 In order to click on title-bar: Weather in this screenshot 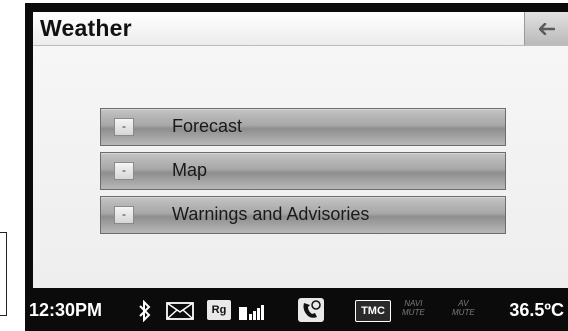, I will do `click(300, 29)`.